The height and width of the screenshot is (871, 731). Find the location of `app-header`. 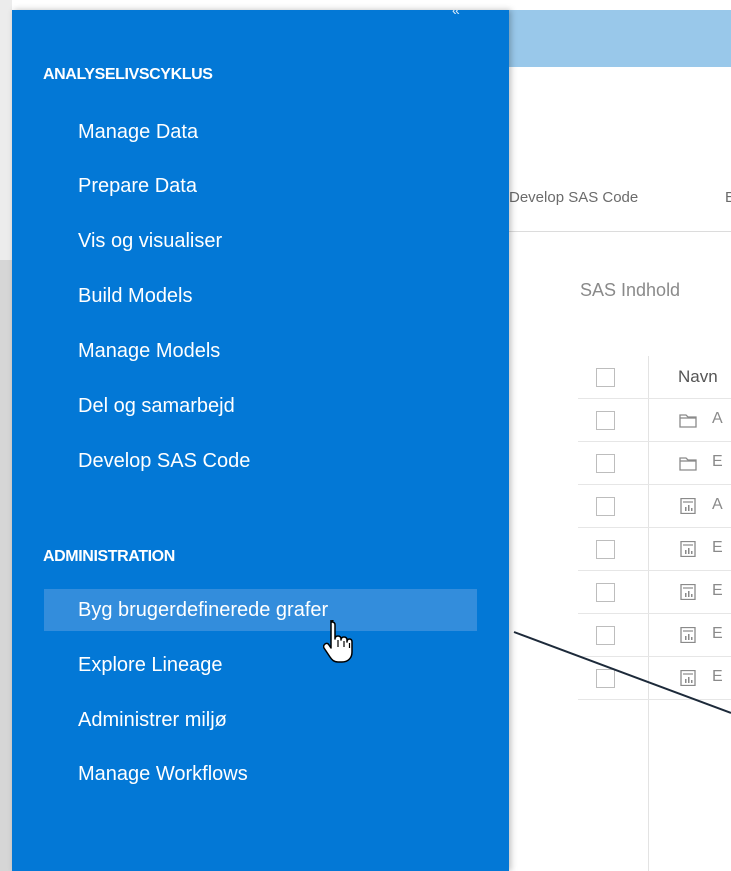

app-header is located at coordinates (620, 149).